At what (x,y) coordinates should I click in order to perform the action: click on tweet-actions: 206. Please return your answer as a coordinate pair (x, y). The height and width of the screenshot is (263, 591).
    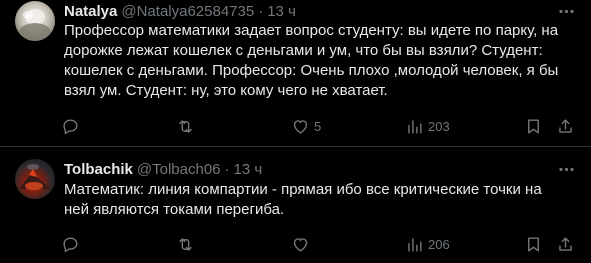
    Looking at the image, I should click on (319, 244).